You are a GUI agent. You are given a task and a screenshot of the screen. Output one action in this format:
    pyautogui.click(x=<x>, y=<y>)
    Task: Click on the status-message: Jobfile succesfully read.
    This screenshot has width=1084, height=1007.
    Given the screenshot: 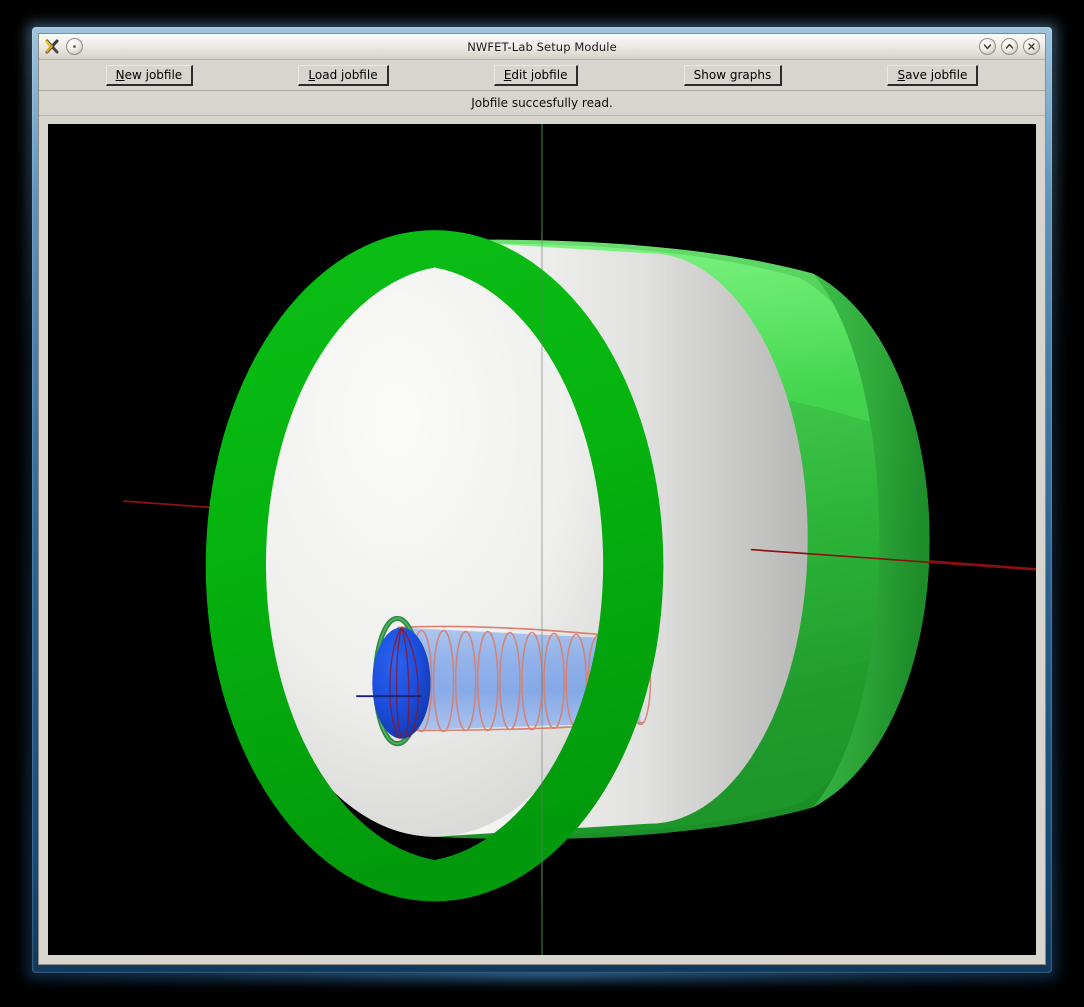 What is the action you would take?
    pyautogui.click(x=542, y=103)
    